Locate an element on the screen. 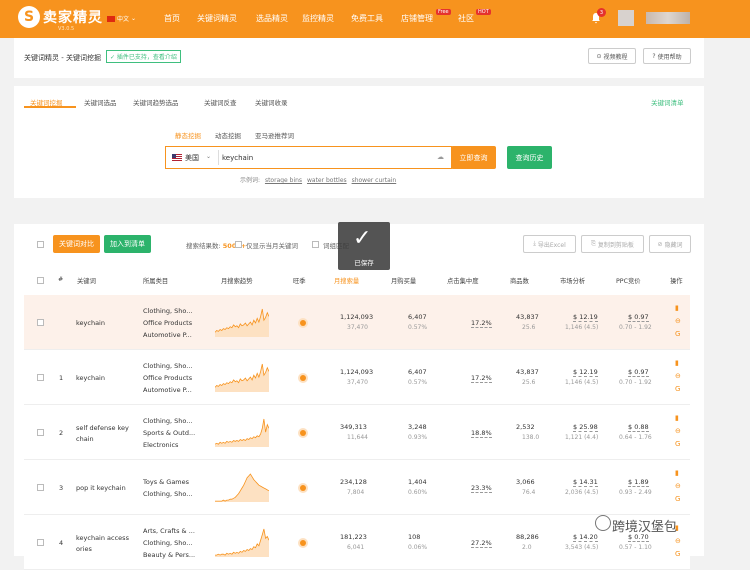 The width and height of the screenshot is (750, 570). tab-keyword-trend-product: 关键词趋势选品 is located at coordinates (156, 102).